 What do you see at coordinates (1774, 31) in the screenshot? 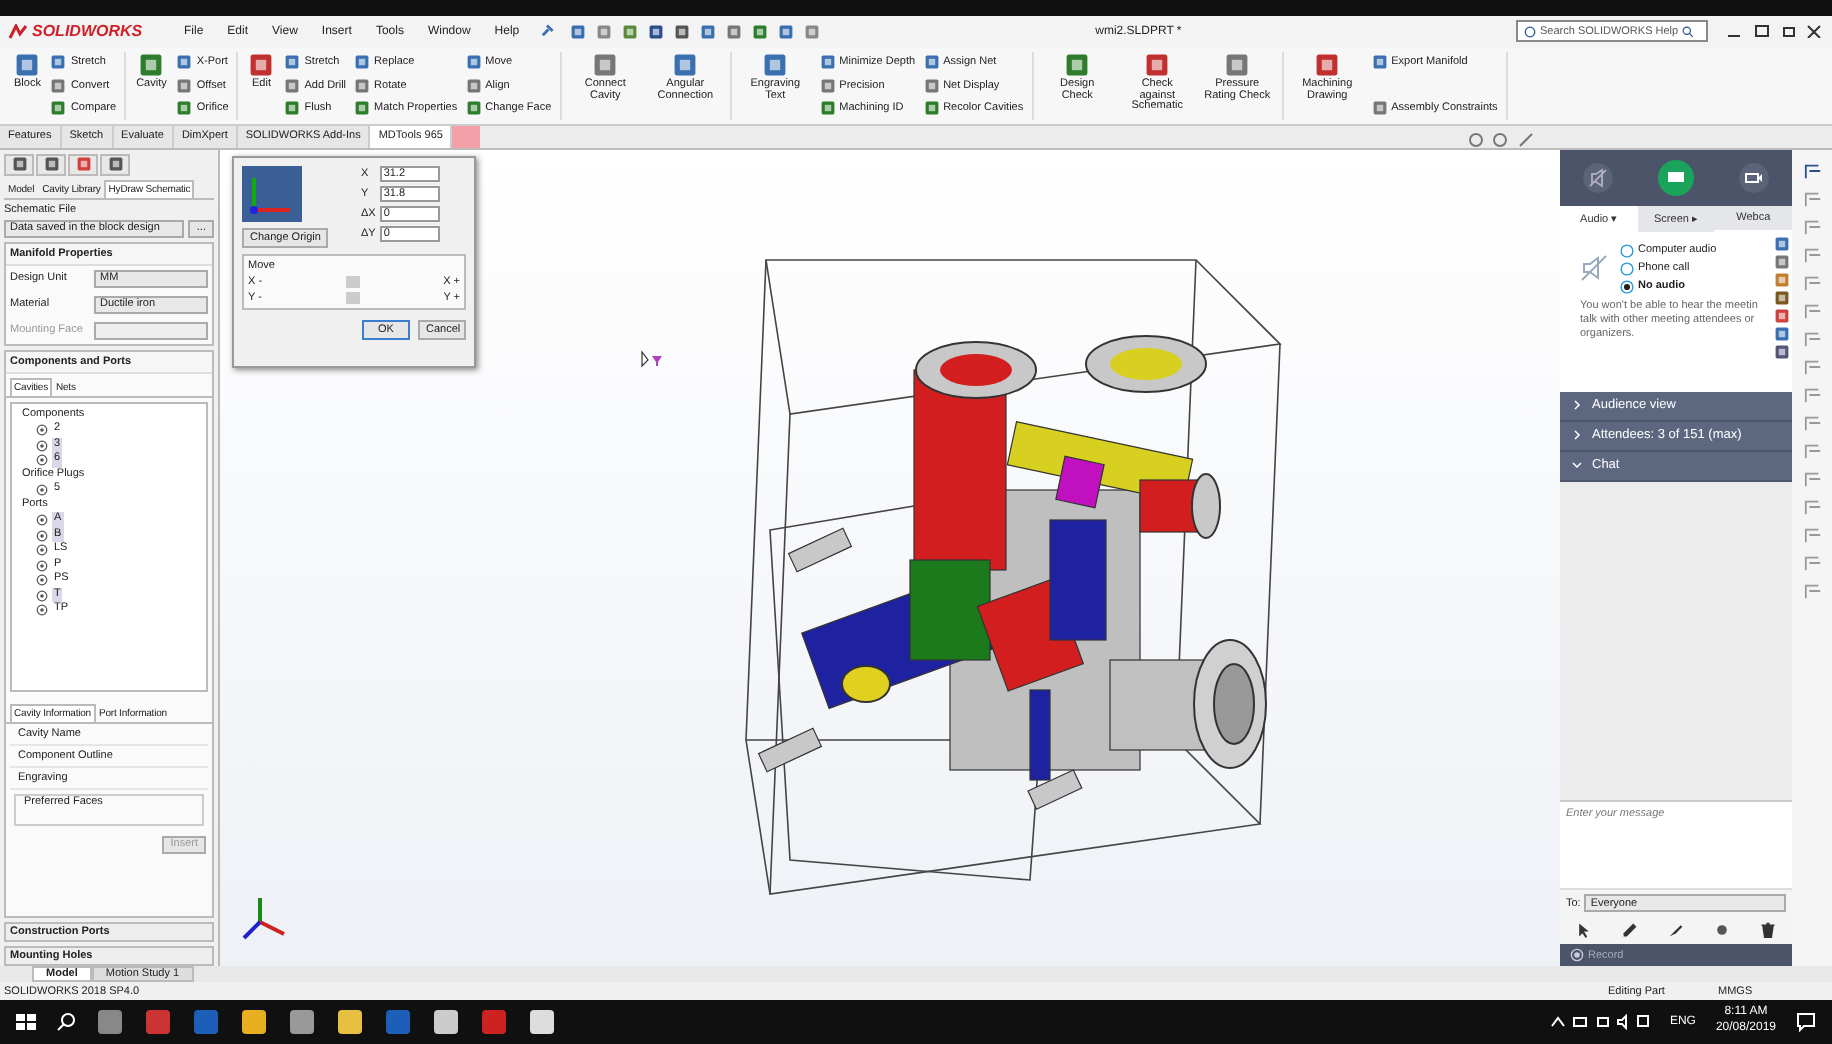
I see `window-controls-icon` at bounding box center [1774, 31].